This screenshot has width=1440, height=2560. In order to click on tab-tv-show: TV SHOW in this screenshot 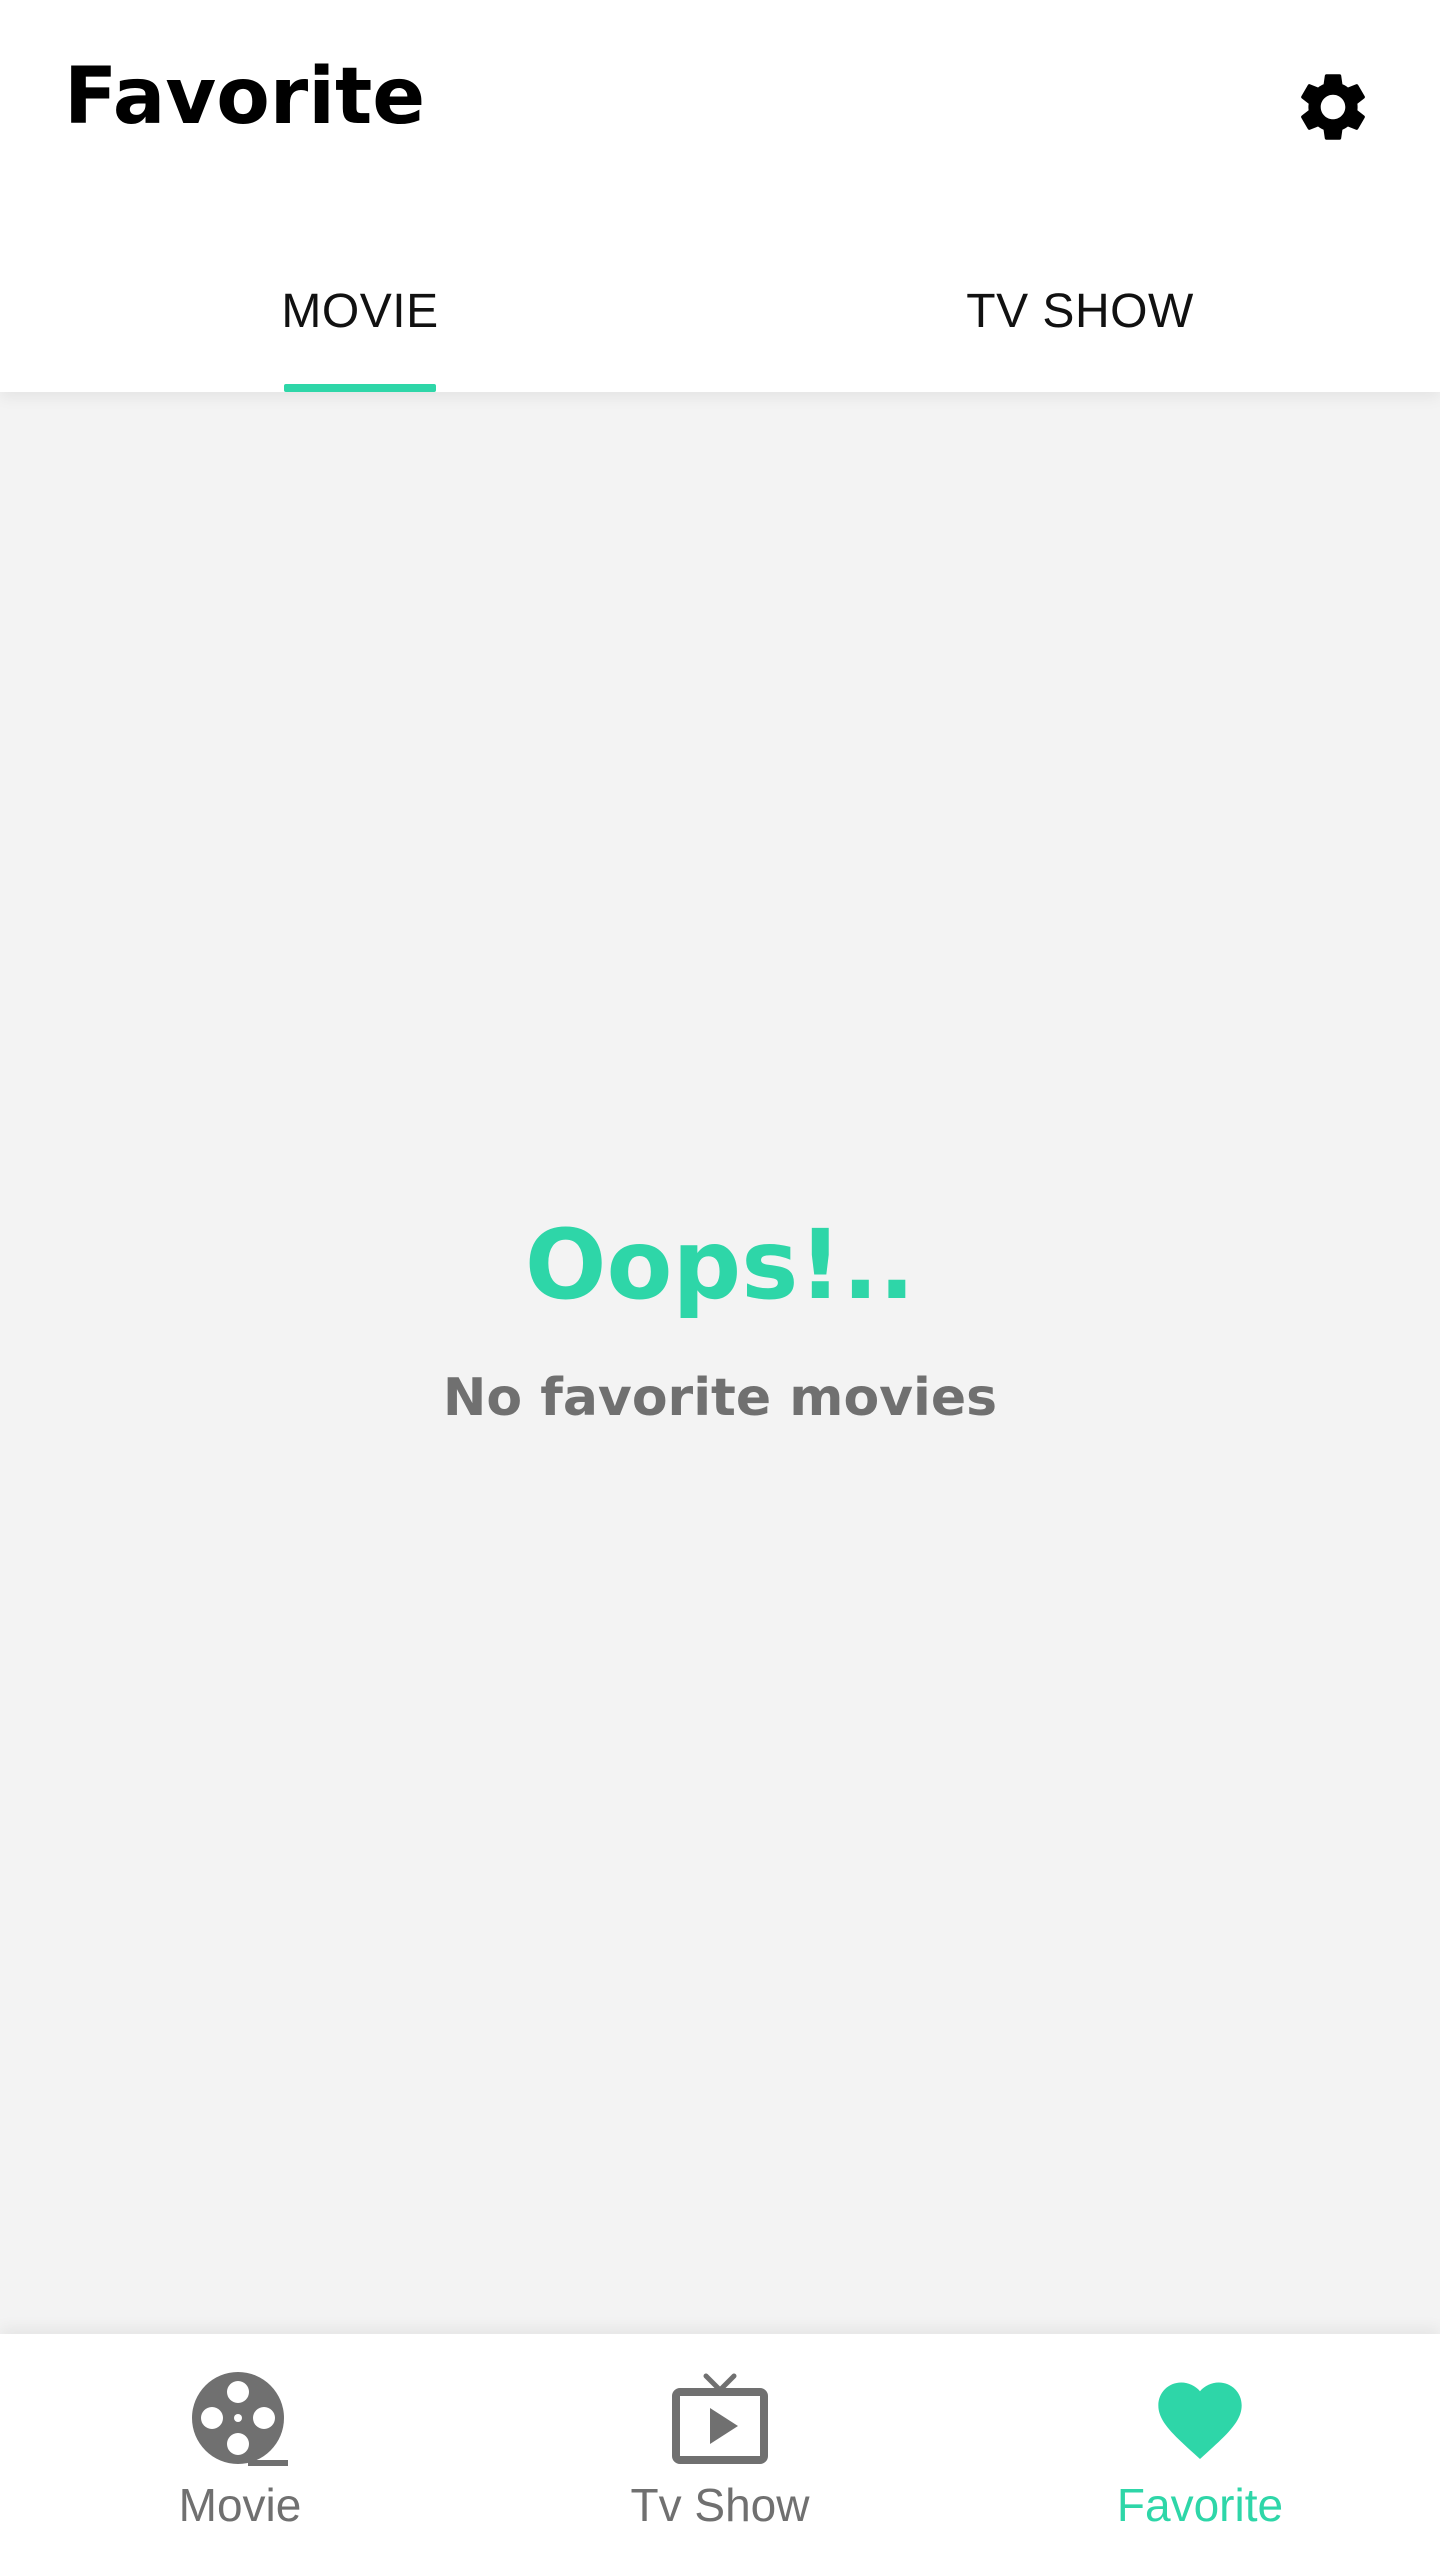, I will do `click(1080, 314)`.